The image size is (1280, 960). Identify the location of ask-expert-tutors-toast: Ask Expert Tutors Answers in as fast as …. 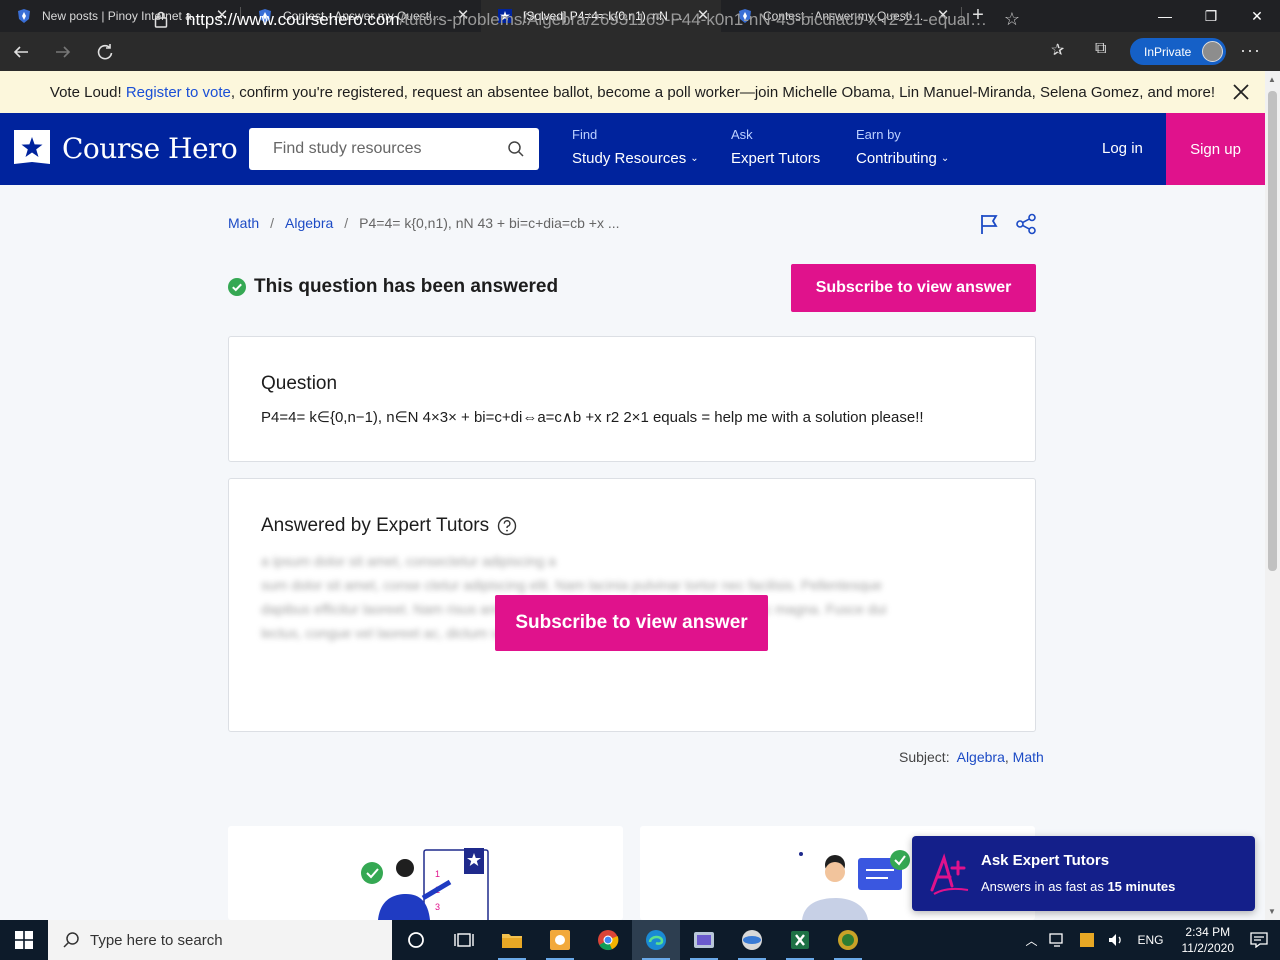
(1083, 873).